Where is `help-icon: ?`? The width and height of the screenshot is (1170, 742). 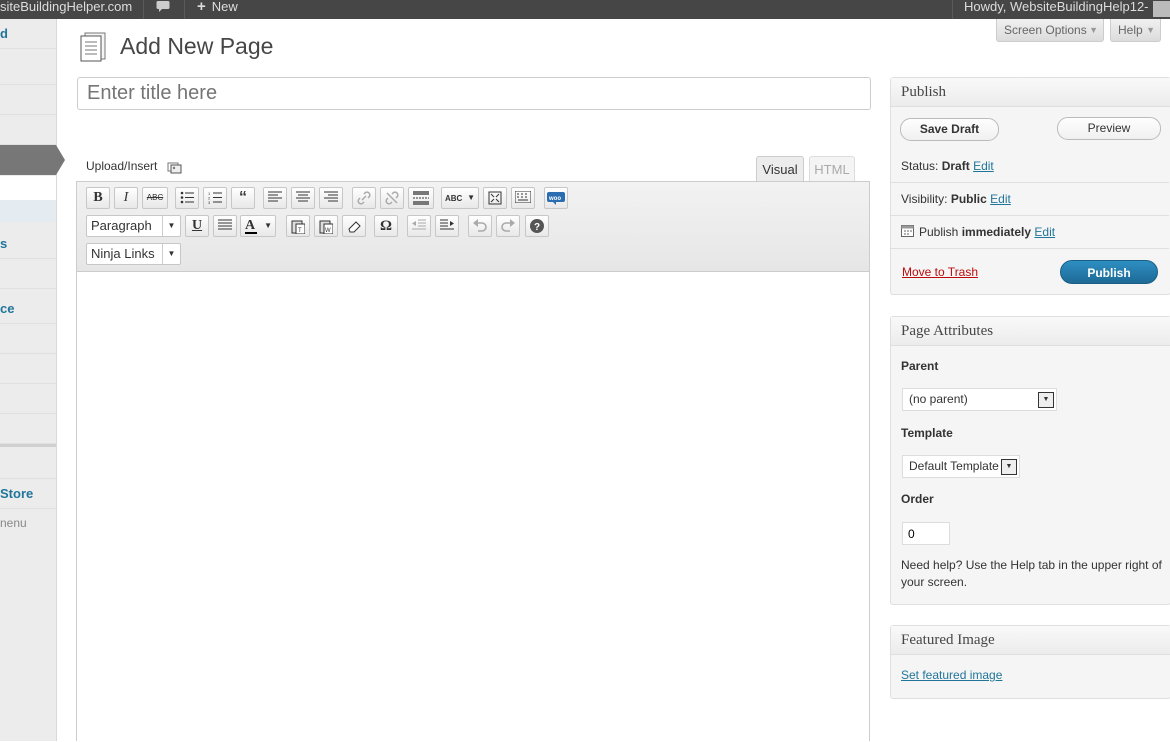 help-icon: ? is located at coordinates (537, 226).